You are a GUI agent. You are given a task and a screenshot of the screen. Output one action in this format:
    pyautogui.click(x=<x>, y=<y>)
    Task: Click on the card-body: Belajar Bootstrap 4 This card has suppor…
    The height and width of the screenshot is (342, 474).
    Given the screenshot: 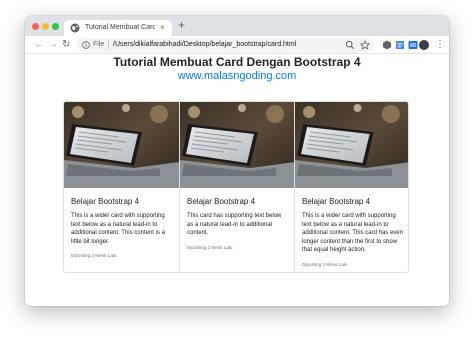 What is the action you would take?
    pyautogui.click(x=237, y=219)
    